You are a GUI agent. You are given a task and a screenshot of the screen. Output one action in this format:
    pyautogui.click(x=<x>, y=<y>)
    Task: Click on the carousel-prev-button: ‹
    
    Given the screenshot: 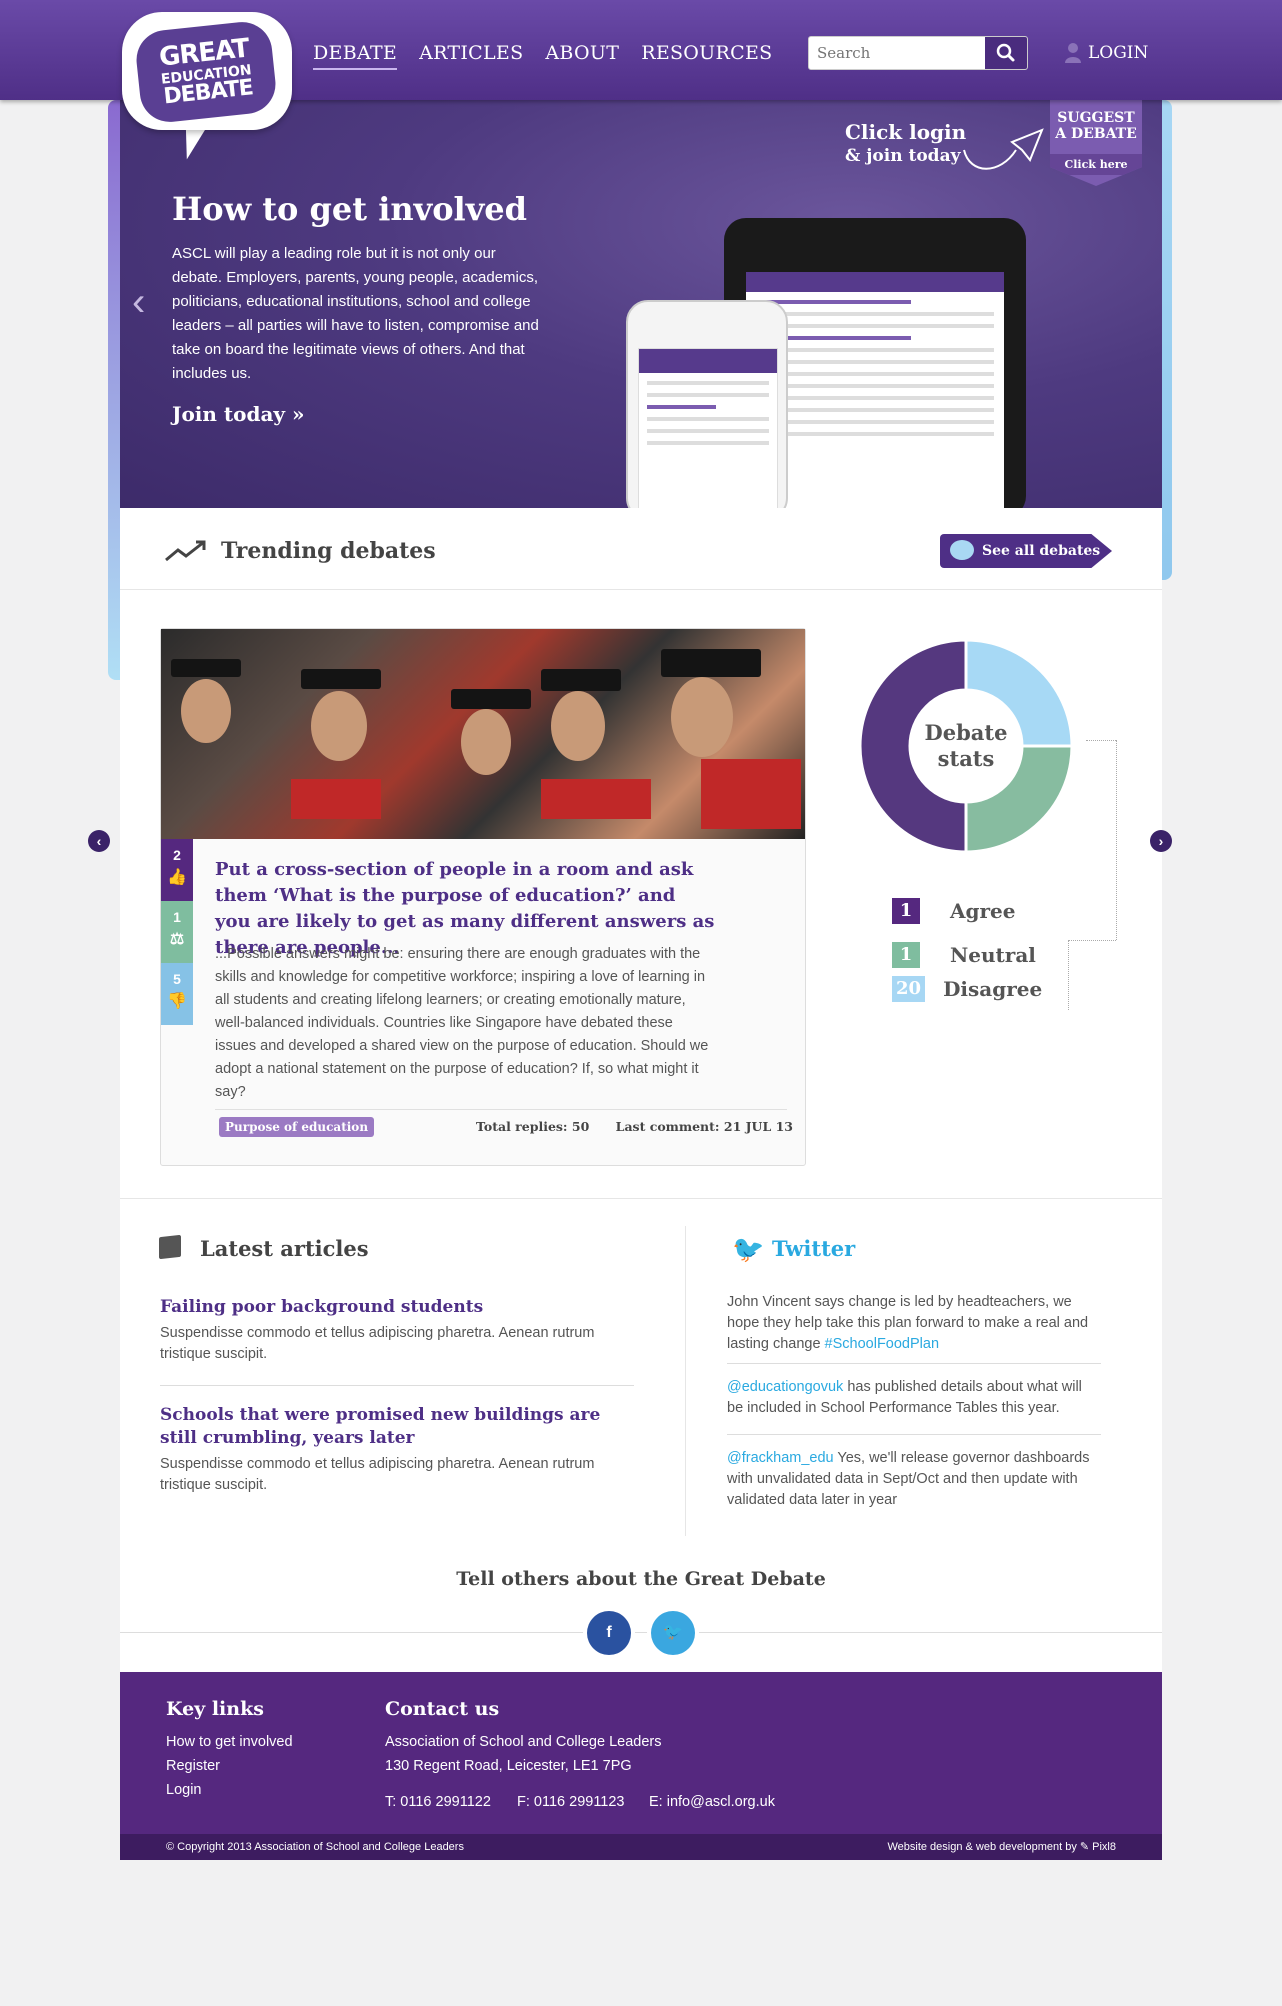 What is the action you would take?
    pyautogui.click(x=99, y=841)
    